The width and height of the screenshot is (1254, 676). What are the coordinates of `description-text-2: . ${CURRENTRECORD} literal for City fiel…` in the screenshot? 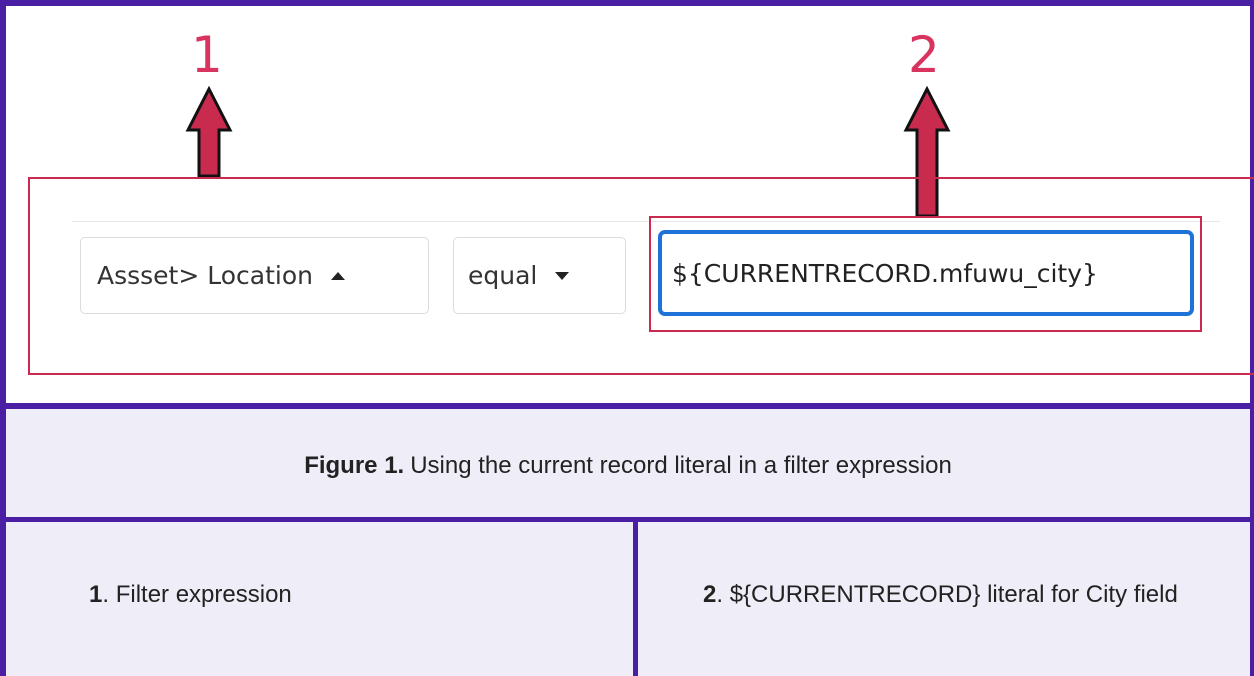 It's located at (947, 594).